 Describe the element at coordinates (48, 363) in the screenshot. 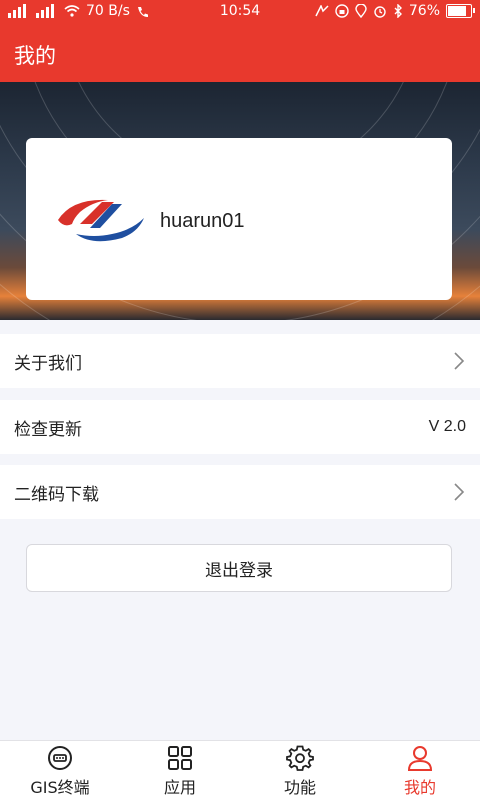

I see `about-us-label: 关于我们` at that location.